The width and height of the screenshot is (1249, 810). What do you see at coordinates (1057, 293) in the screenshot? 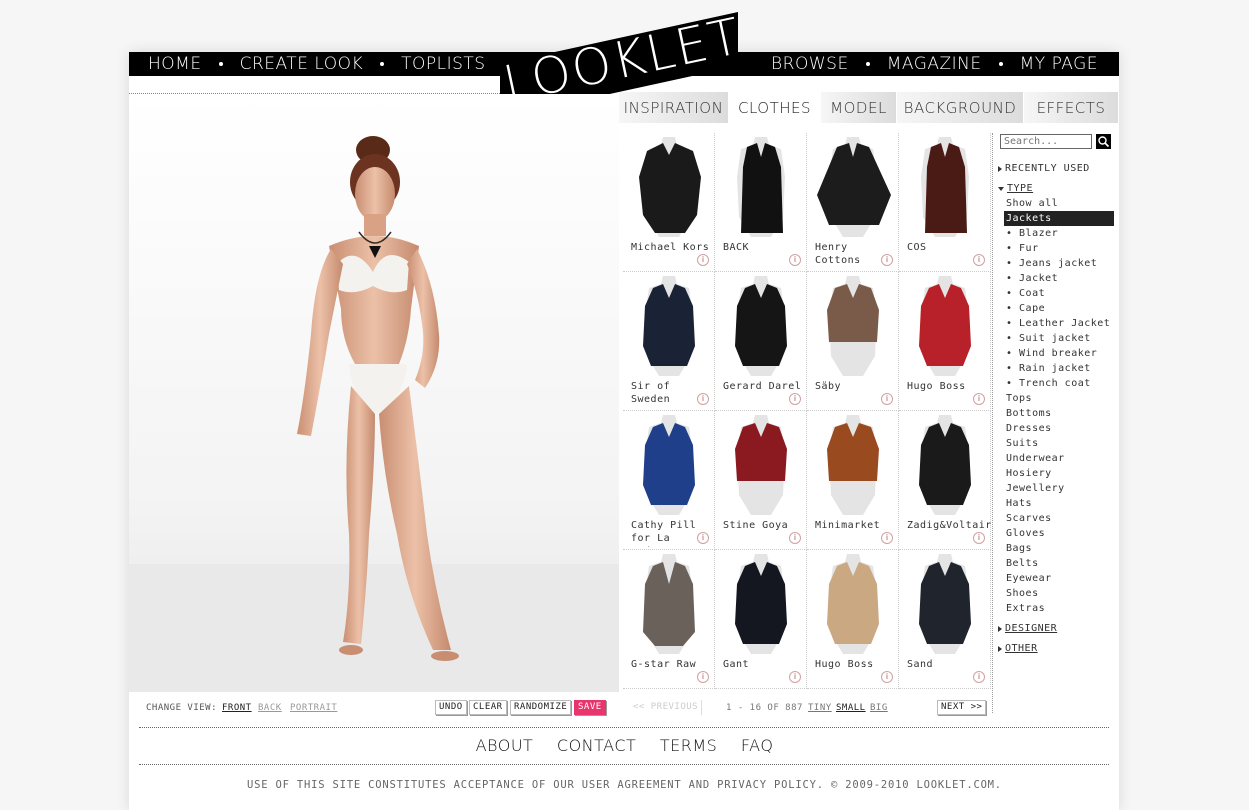
I see `type-filter-item: • Coat` at bounding box center [1057, 293].